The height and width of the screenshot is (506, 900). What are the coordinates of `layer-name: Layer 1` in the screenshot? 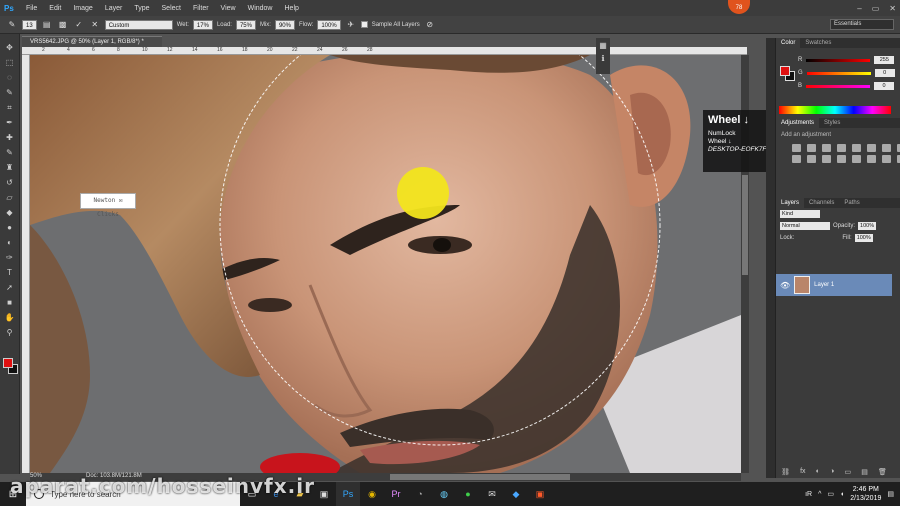 It's located at (824, 285).